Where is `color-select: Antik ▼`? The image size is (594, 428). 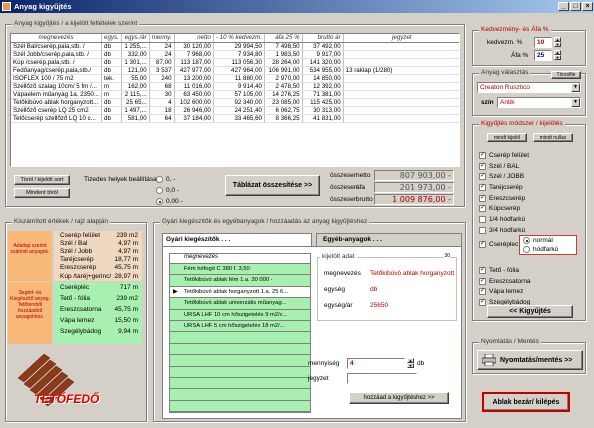 color-select: Antik ▼ is located at coordinates (539, 102).